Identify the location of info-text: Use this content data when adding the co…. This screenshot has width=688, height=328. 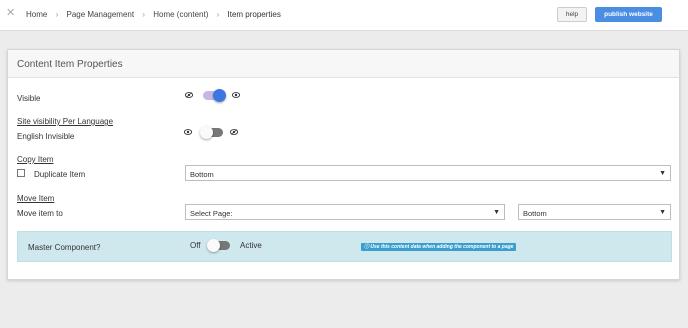
(442, 247).